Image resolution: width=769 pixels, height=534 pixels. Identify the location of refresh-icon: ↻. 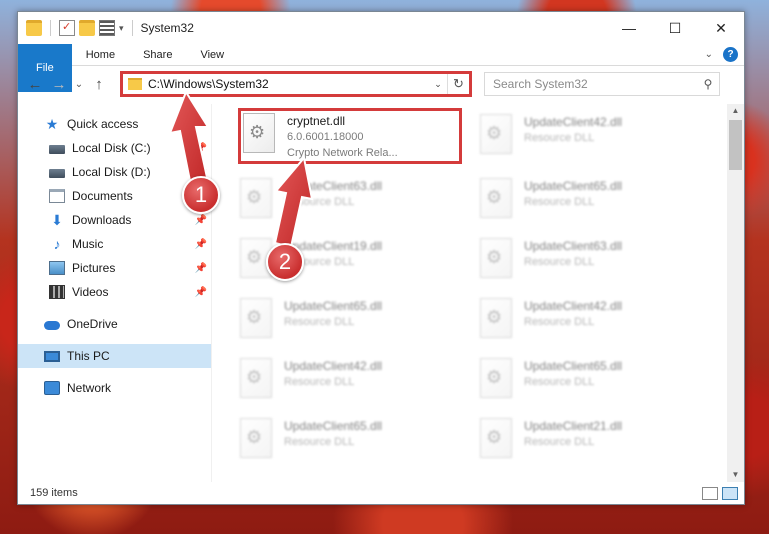
(458, 84).